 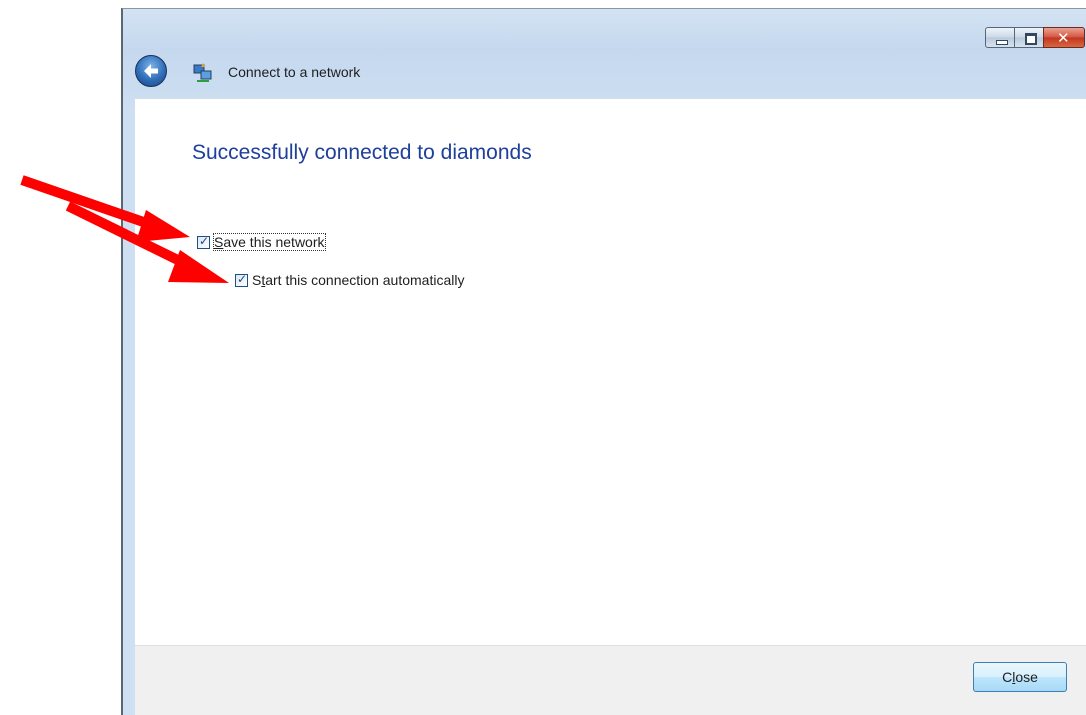 What do you see at coordinates (105, 208) in the screenshot?
I see `annotation-arrow-save` at bounding box center [105, 208].